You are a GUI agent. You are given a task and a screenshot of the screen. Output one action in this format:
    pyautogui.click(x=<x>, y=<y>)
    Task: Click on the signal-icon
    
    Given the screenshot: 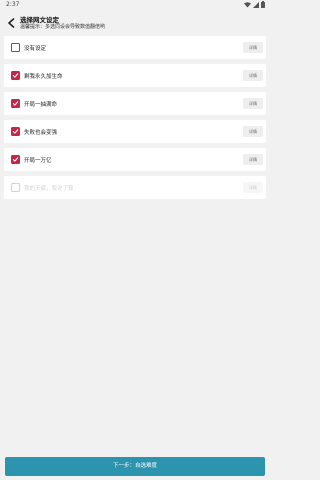 What is the action you would take?
    pyautogui.click(x=256, y=4)
    